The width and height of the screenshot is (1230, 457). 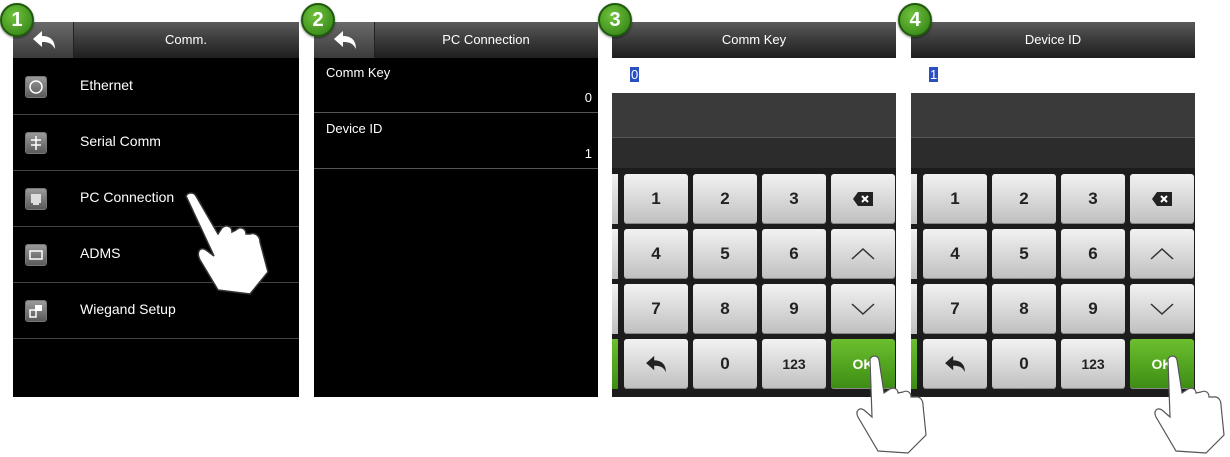 What do you see at coordinates (318, 20) in the screenshot?
I see `step-badge-2: 2` at bounding box center [318, 20].